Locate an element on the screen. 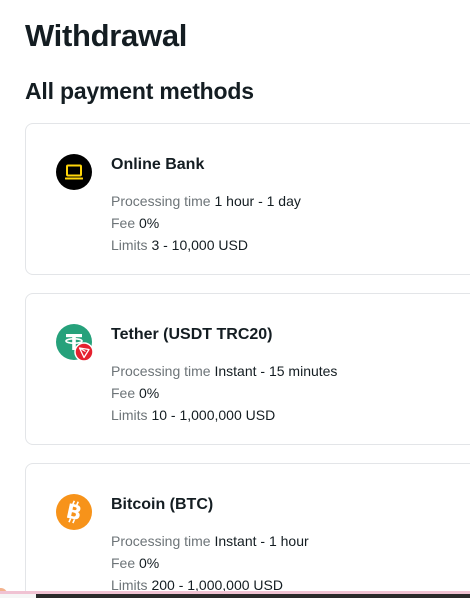  limits-row: Limits 3 - 10,000 USD is located at coordinates (206, 245).